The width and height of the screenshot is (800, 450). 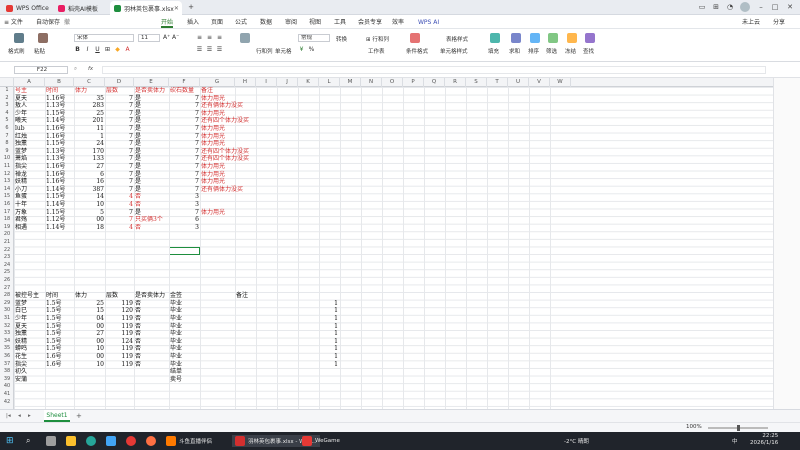 What do you see at coordinates (241, 22) in the screenshot?
I see `menu-formula: 公式` at bounding box center [241, 22].